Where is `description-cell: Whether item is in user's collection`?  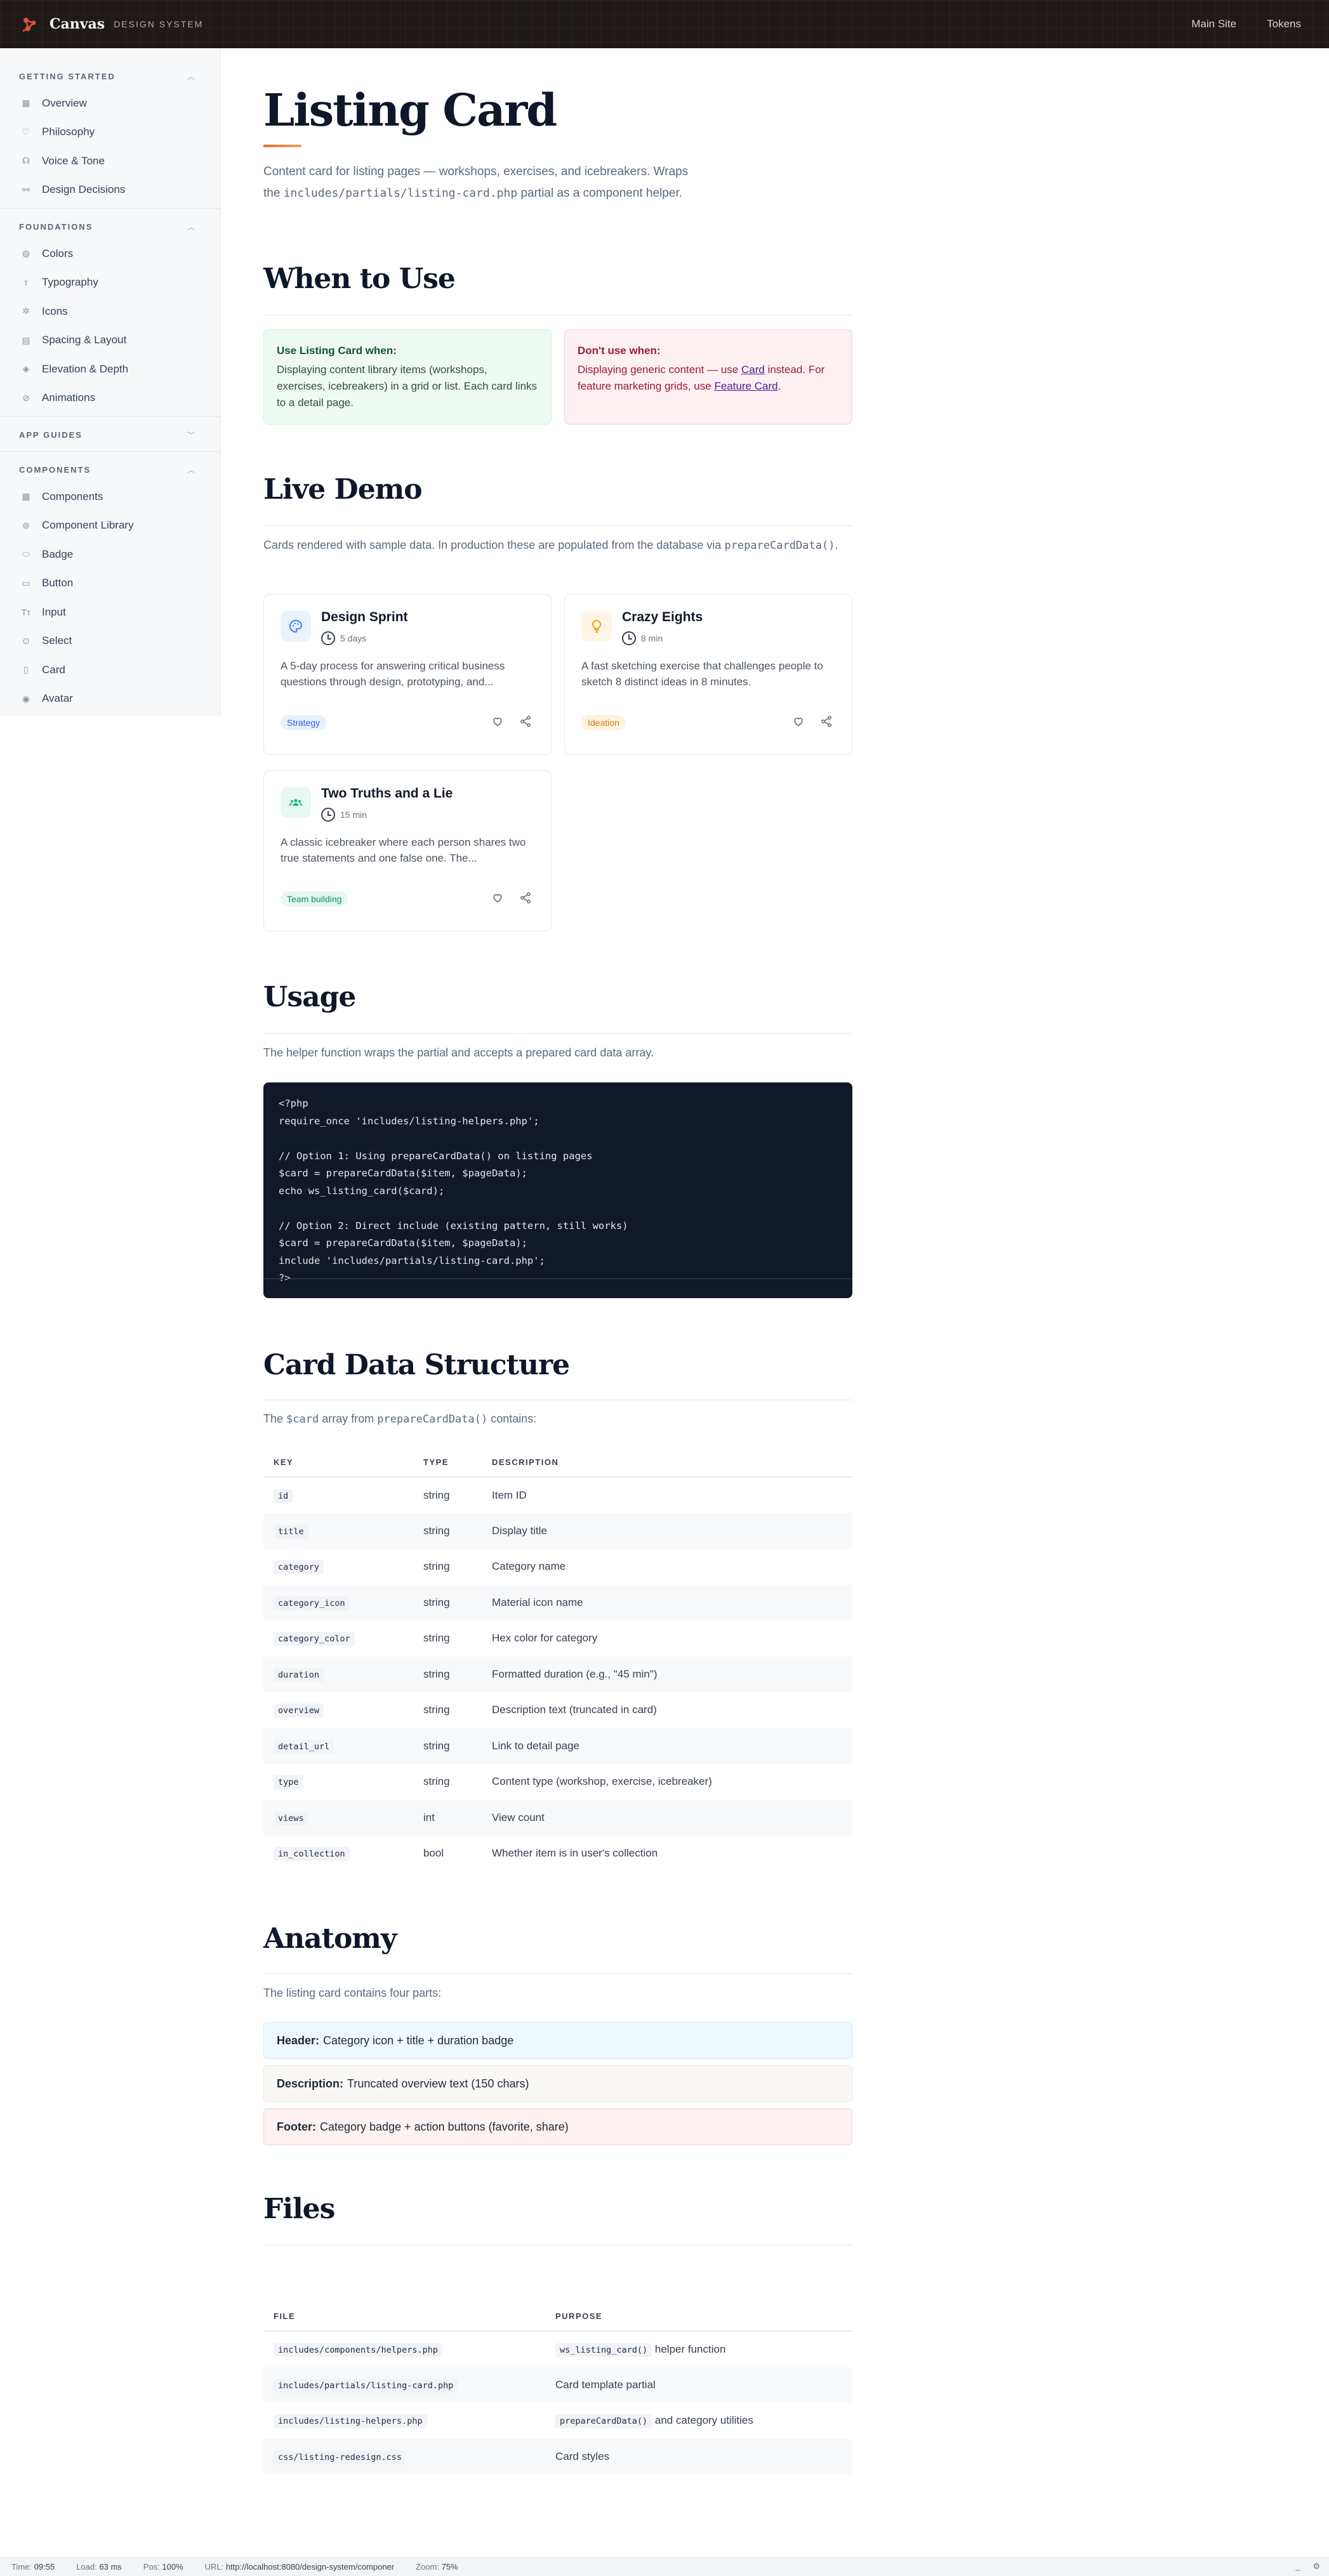 description-cell: Whether item is in user's collection is located at coordinates (575, 1854).